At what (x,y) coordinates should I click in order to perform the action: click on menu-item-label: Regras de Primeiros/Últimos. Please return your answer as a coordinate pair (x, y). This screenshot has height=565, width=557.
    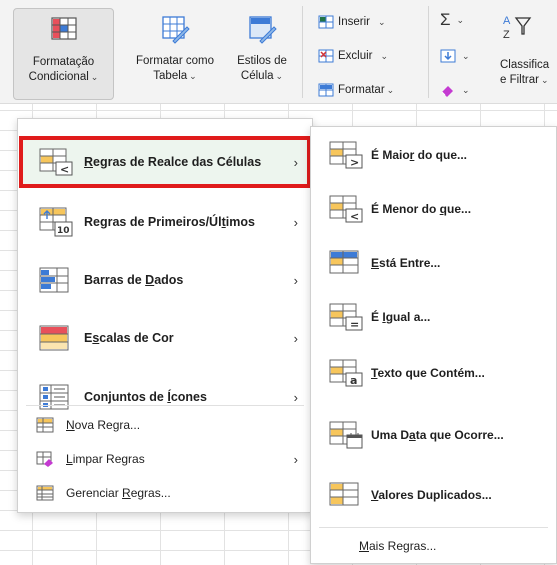
    Looking at the image, I should click on (169, 222).